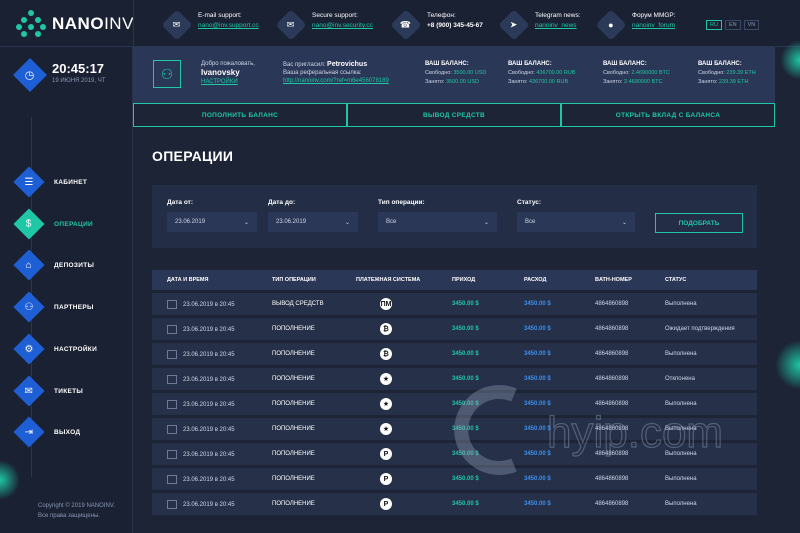 The image size is (800, 533). What do you see at coordinates (386, 329) in the screenshot?
I see `payment-system-icon: ₿` at bounding box center [386, 329].